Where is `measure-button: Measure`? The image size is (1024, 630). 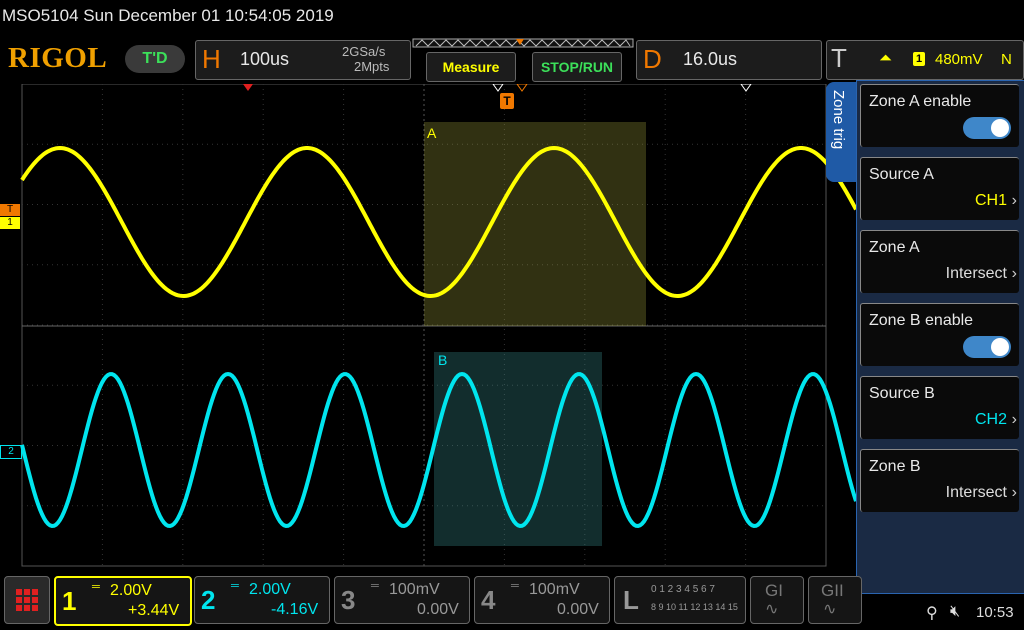 measure-button: Measure is located at coordinates (471, 67).